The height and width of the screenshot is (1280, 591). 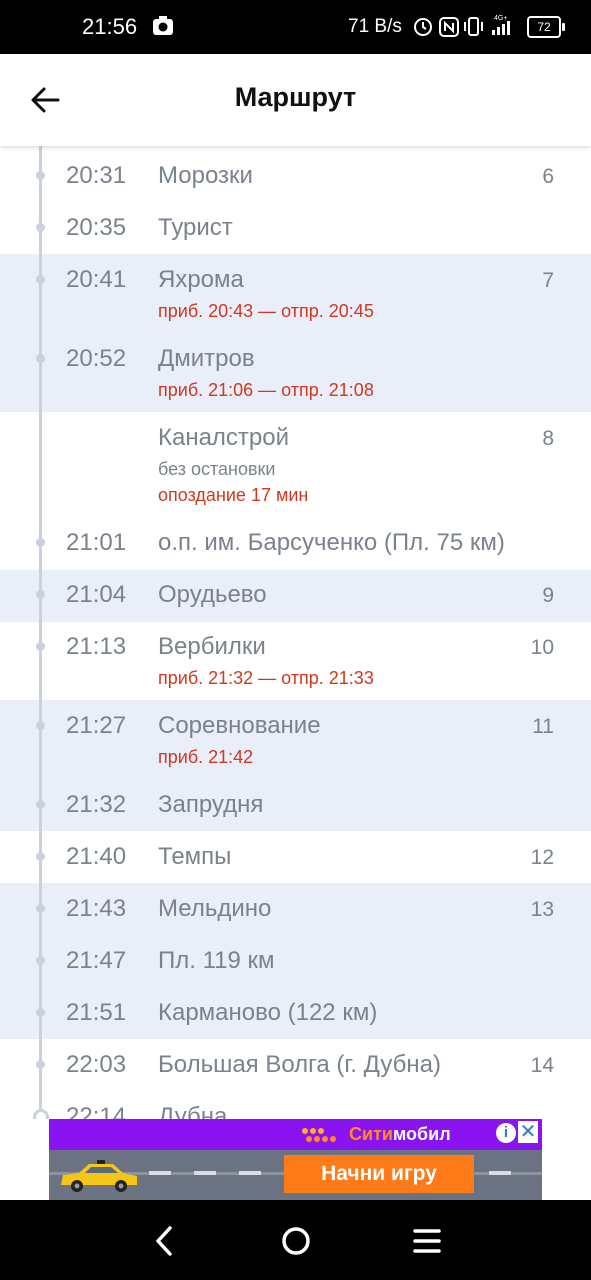 What do you see at coordinates (500, 18) in the screenshot?
I see `svg-text: 4G+` at bounding box center [500, 18].